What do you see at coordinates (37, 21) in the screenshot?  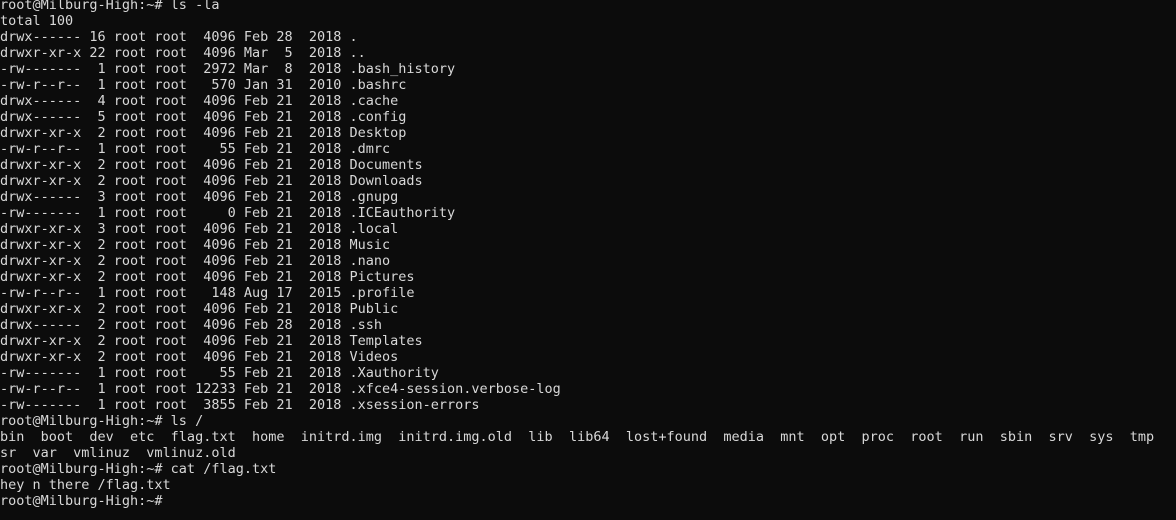 I see `terminal-line-total: total 100` at bounding box center [37, 21].